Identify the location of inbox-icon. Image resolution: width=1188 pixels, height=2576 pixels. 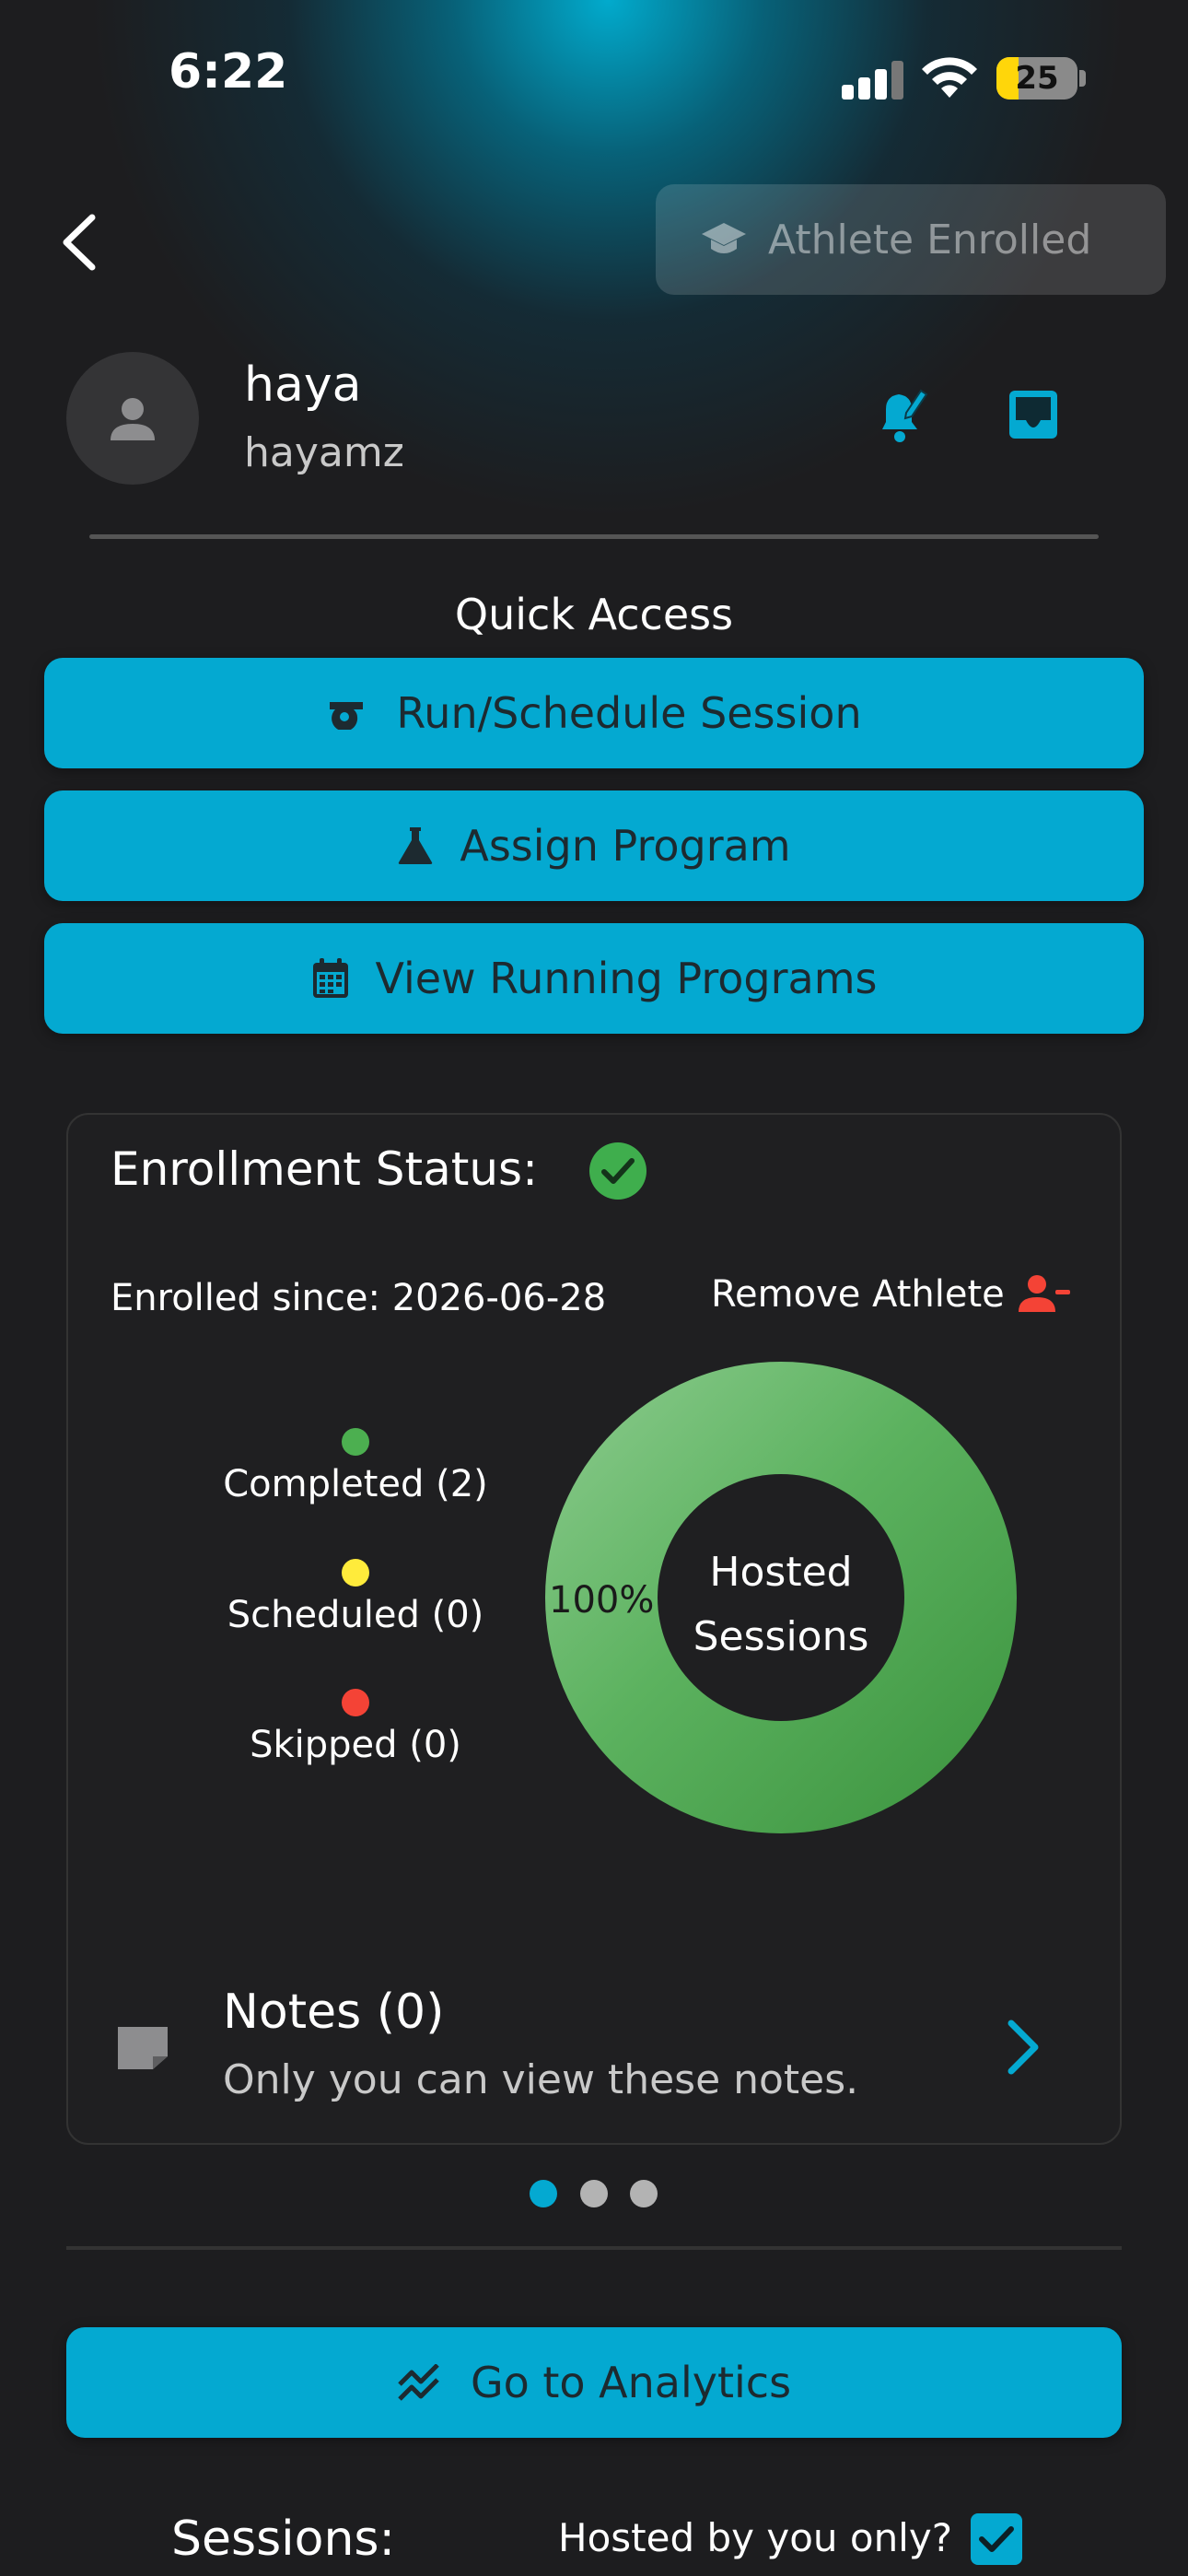
(1033, 414).